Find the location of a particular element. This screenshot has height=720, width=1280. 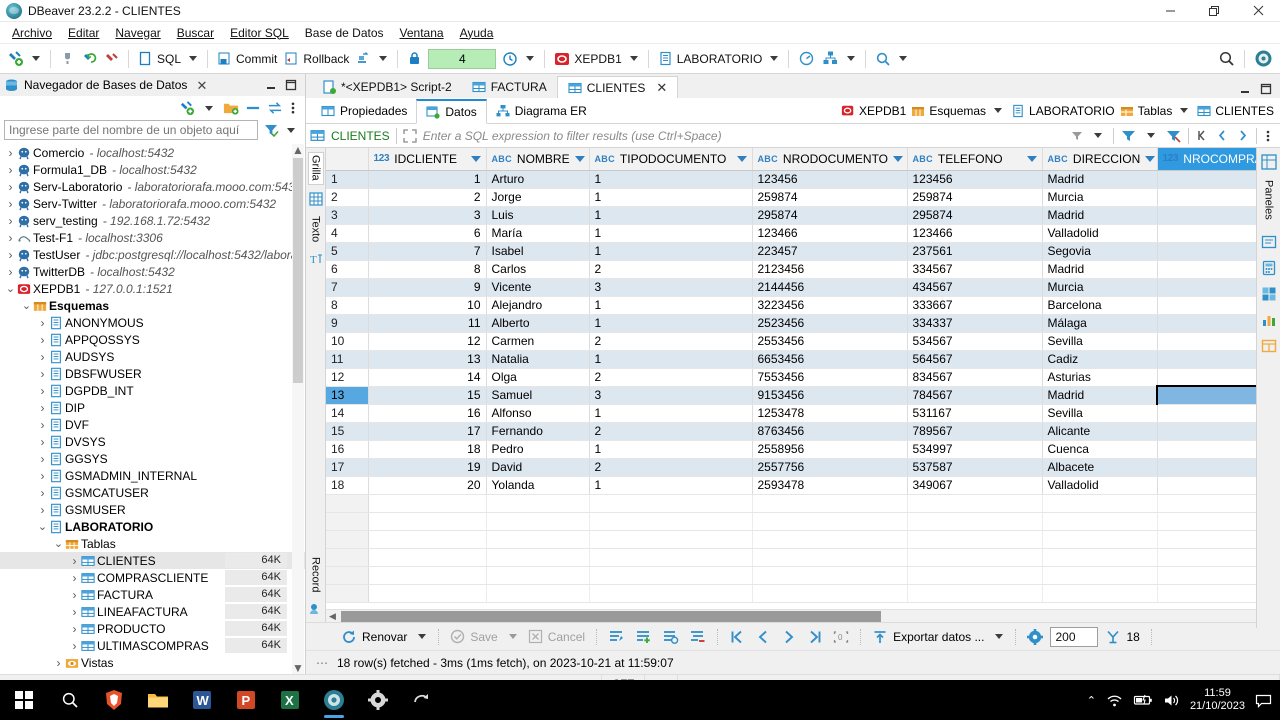

schema-dropdown is located at coordinates (774, 58).